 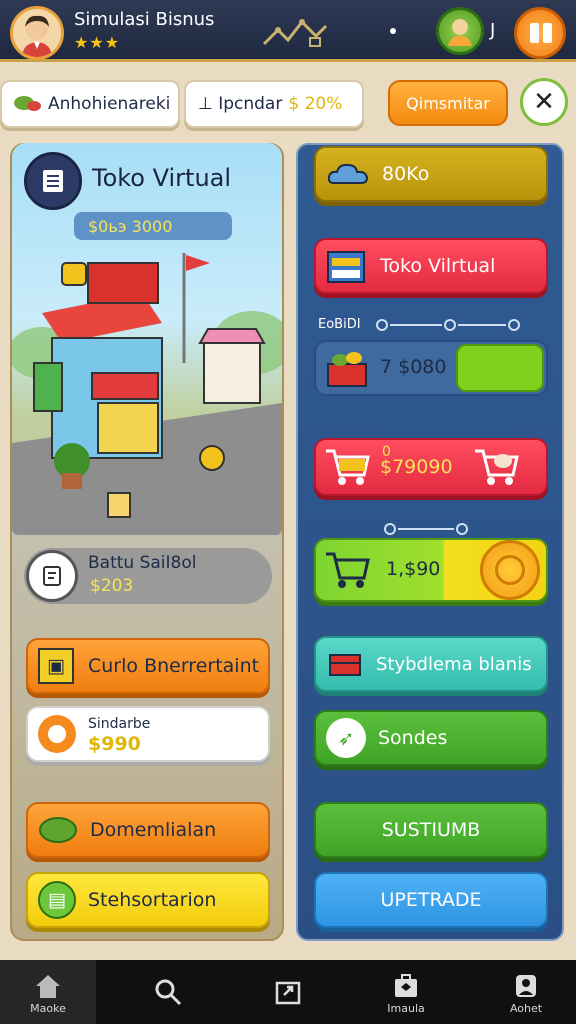 I want to click on store-box-icon, so click(x=346, y=267).